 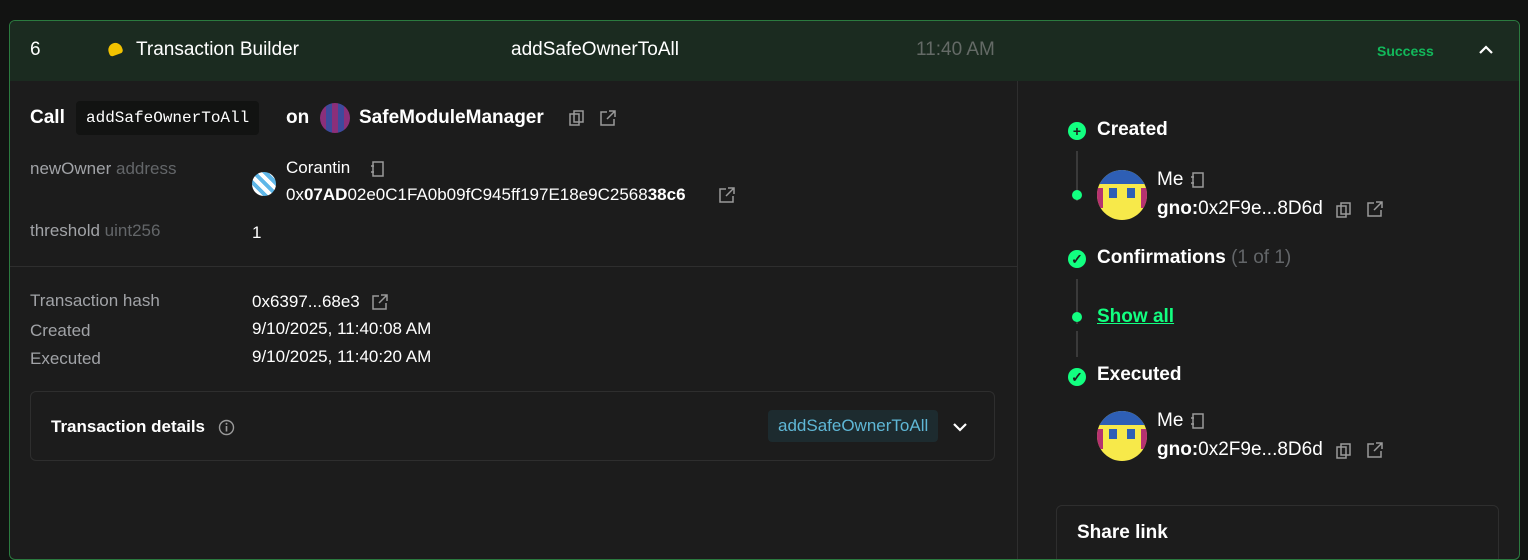 What do you see at coordinates (306, 301) in the screenshot?
I see `tx-hash-value: 0x6397...68e3` at bounding box center [306, 301].